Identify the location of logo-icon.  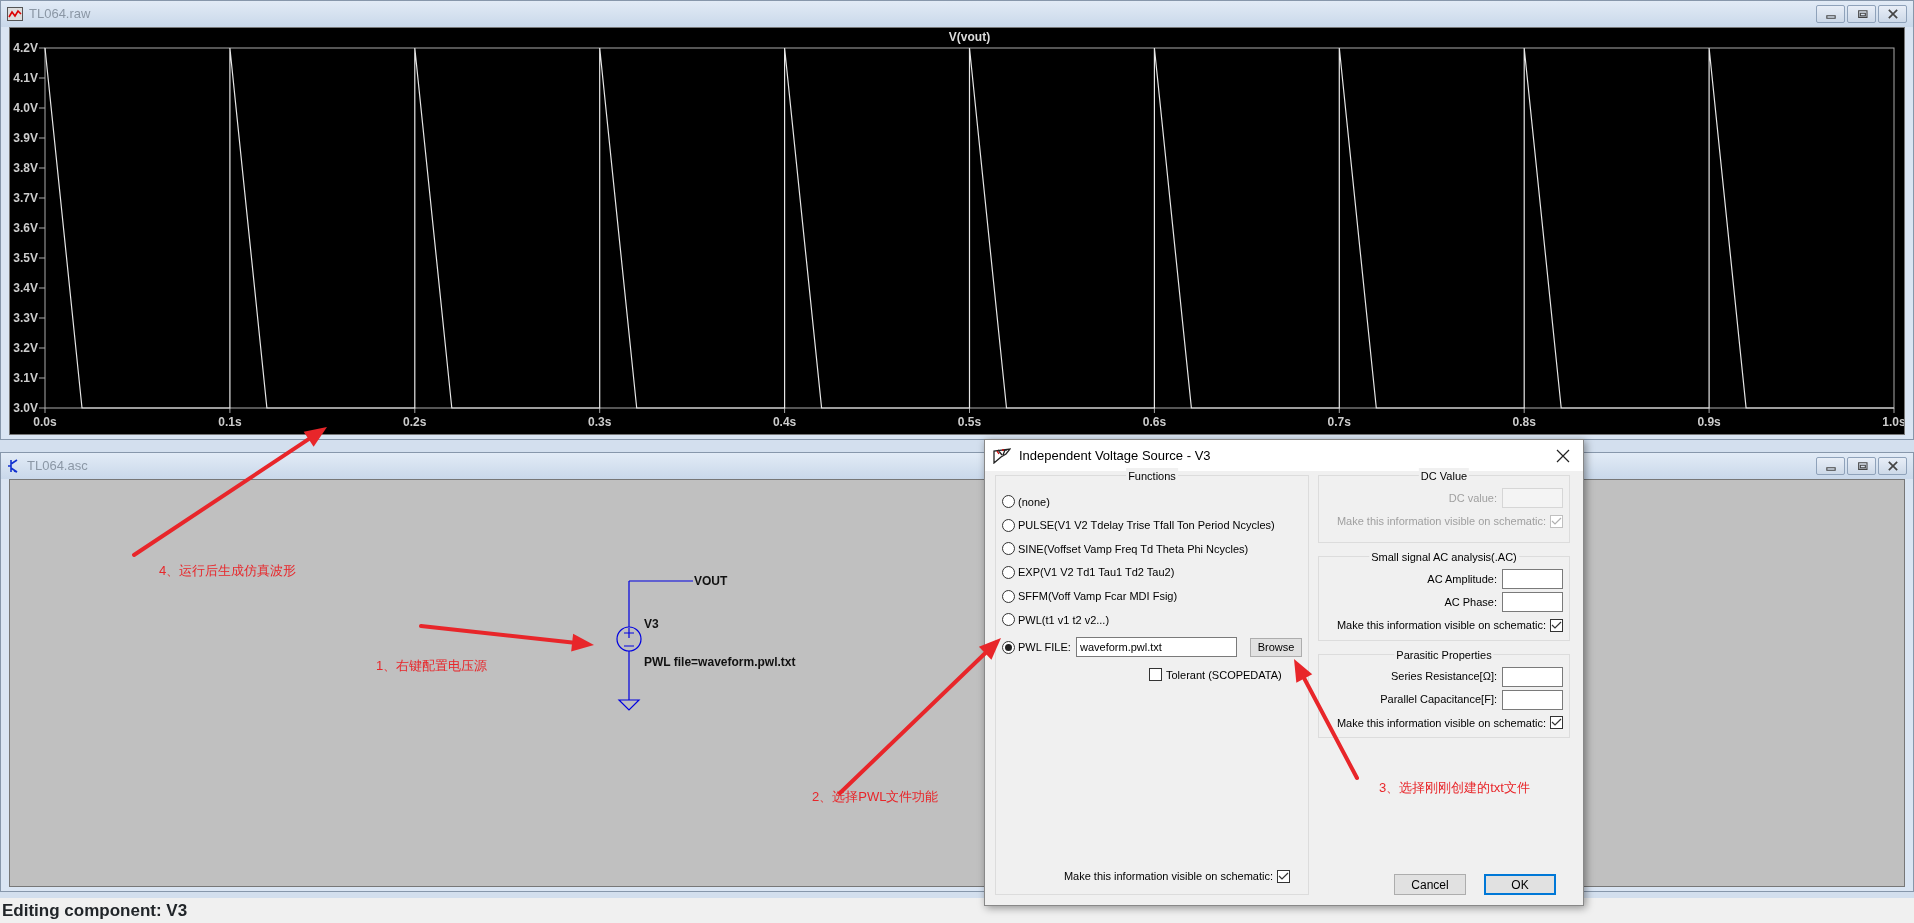
(1002, 455).